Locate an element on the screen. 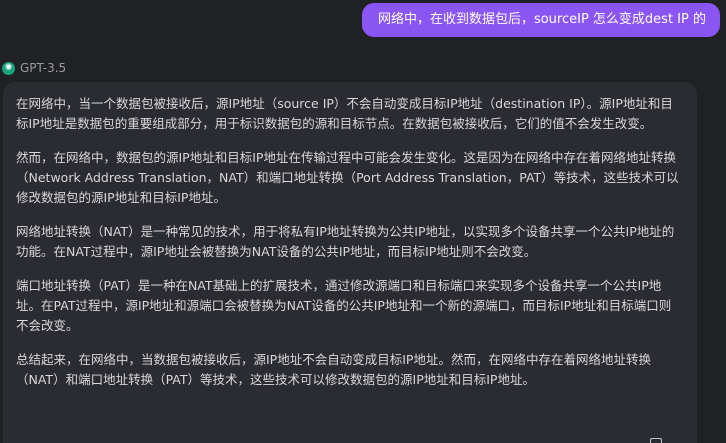 The width and height of the screenshot is (726, 443). openai-icon: ✺ is located at coordinates (8, 68).